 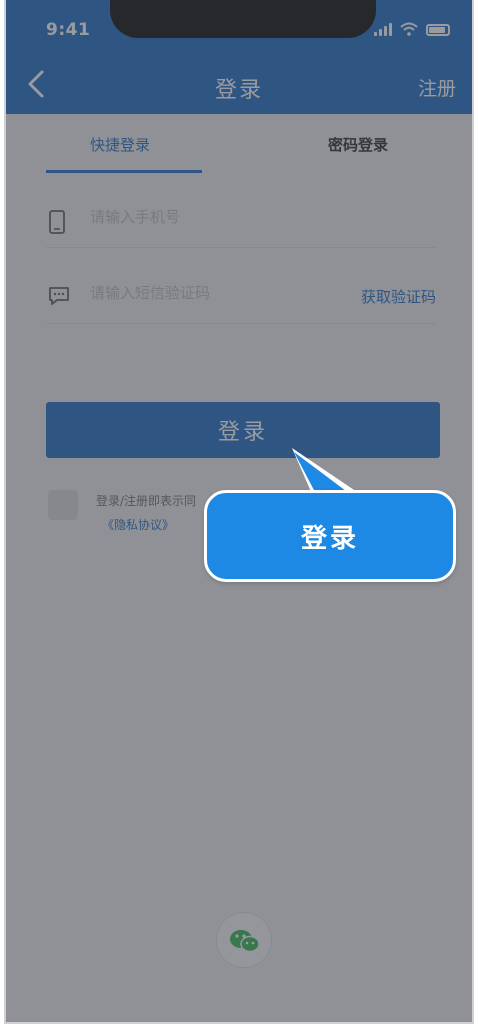 I want to click on login-callout-bubble: 登录, so click(x=330, y=536).